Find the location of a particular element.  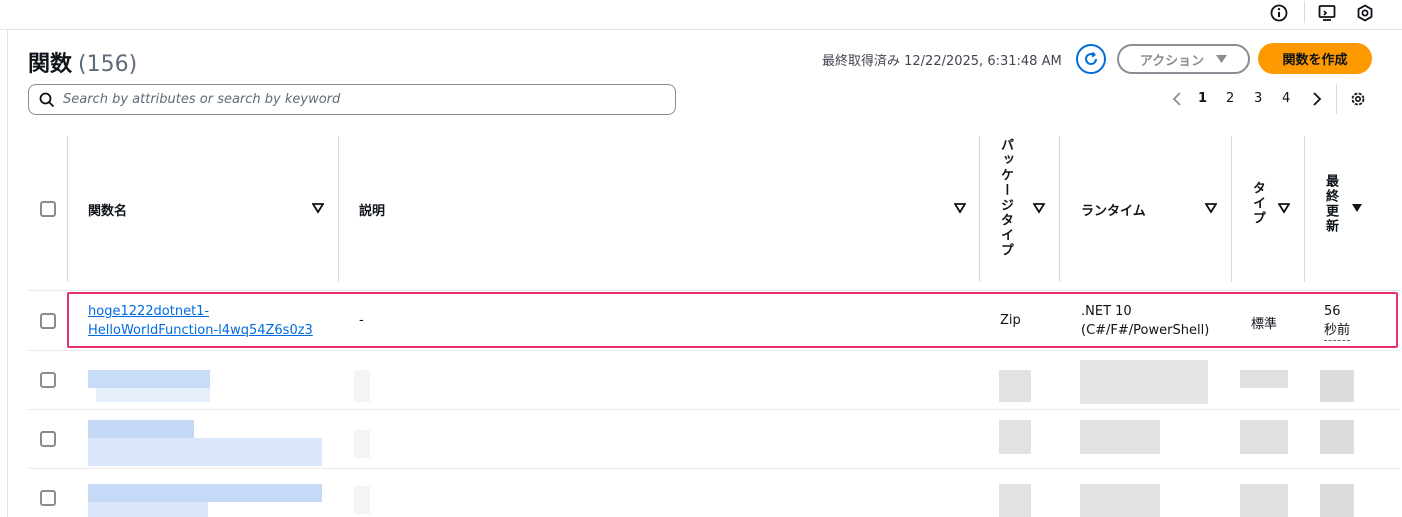

column-header-description-label: 説明 is located at coordinates (372, 211).